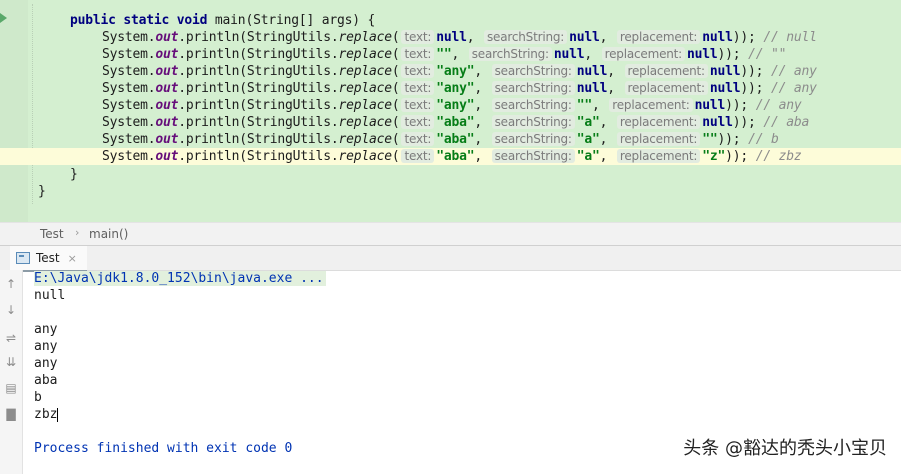  I want to click on closing-brace-inner: }, so click(74, 174).